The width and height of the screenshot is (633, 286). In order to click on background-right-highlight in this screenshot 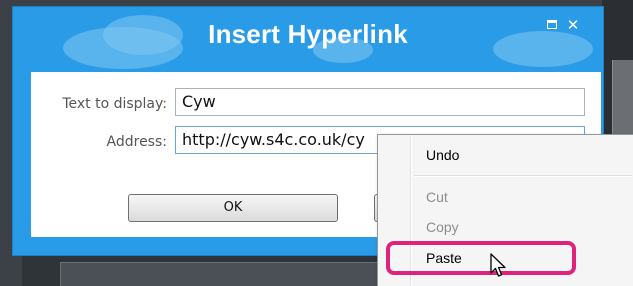, I will do `click(622, 100)`.